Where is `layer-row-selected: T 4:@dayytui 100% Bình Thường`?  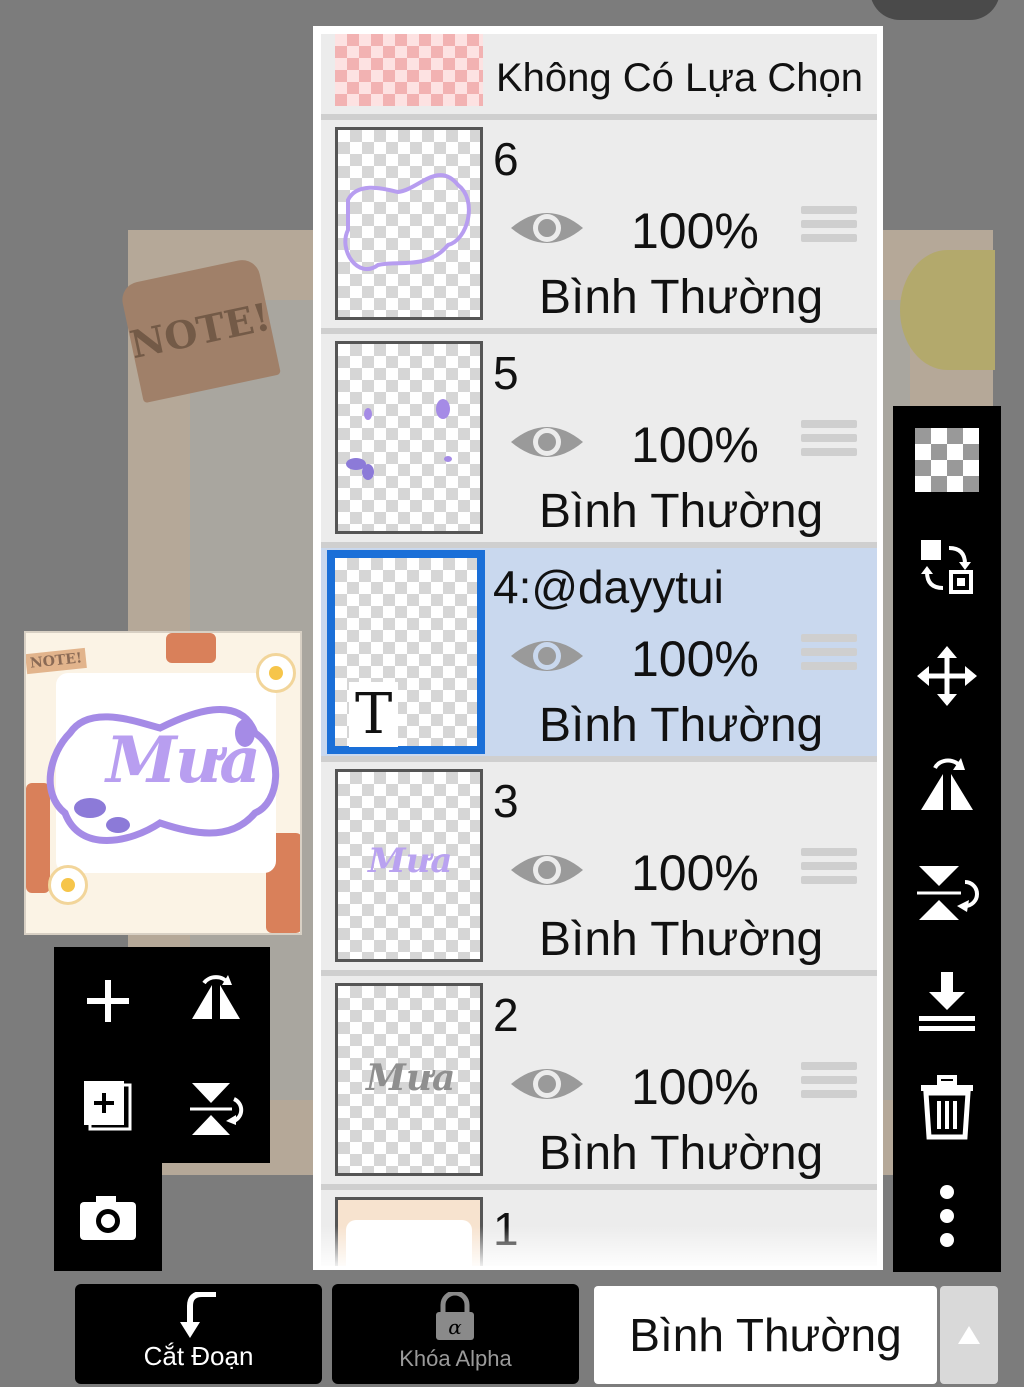
layer-row-selected: T 4:@dayytui 100% Bình Thường is located at coordinates (599, 652).